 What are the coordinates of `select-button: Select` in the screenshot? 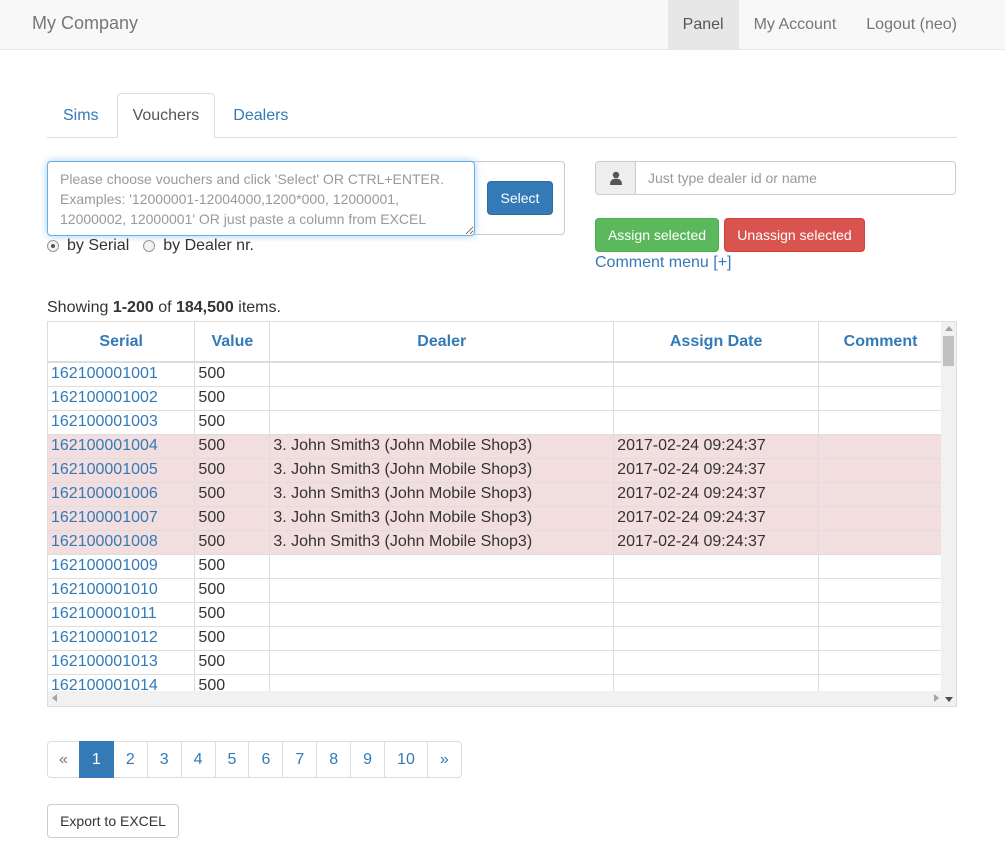 It's located at (520, 198).